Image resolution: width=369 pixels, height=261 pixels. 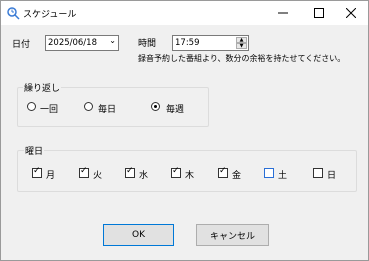 I want to click on radio-weekly-label: 毎週, so click(x=175, y=110).